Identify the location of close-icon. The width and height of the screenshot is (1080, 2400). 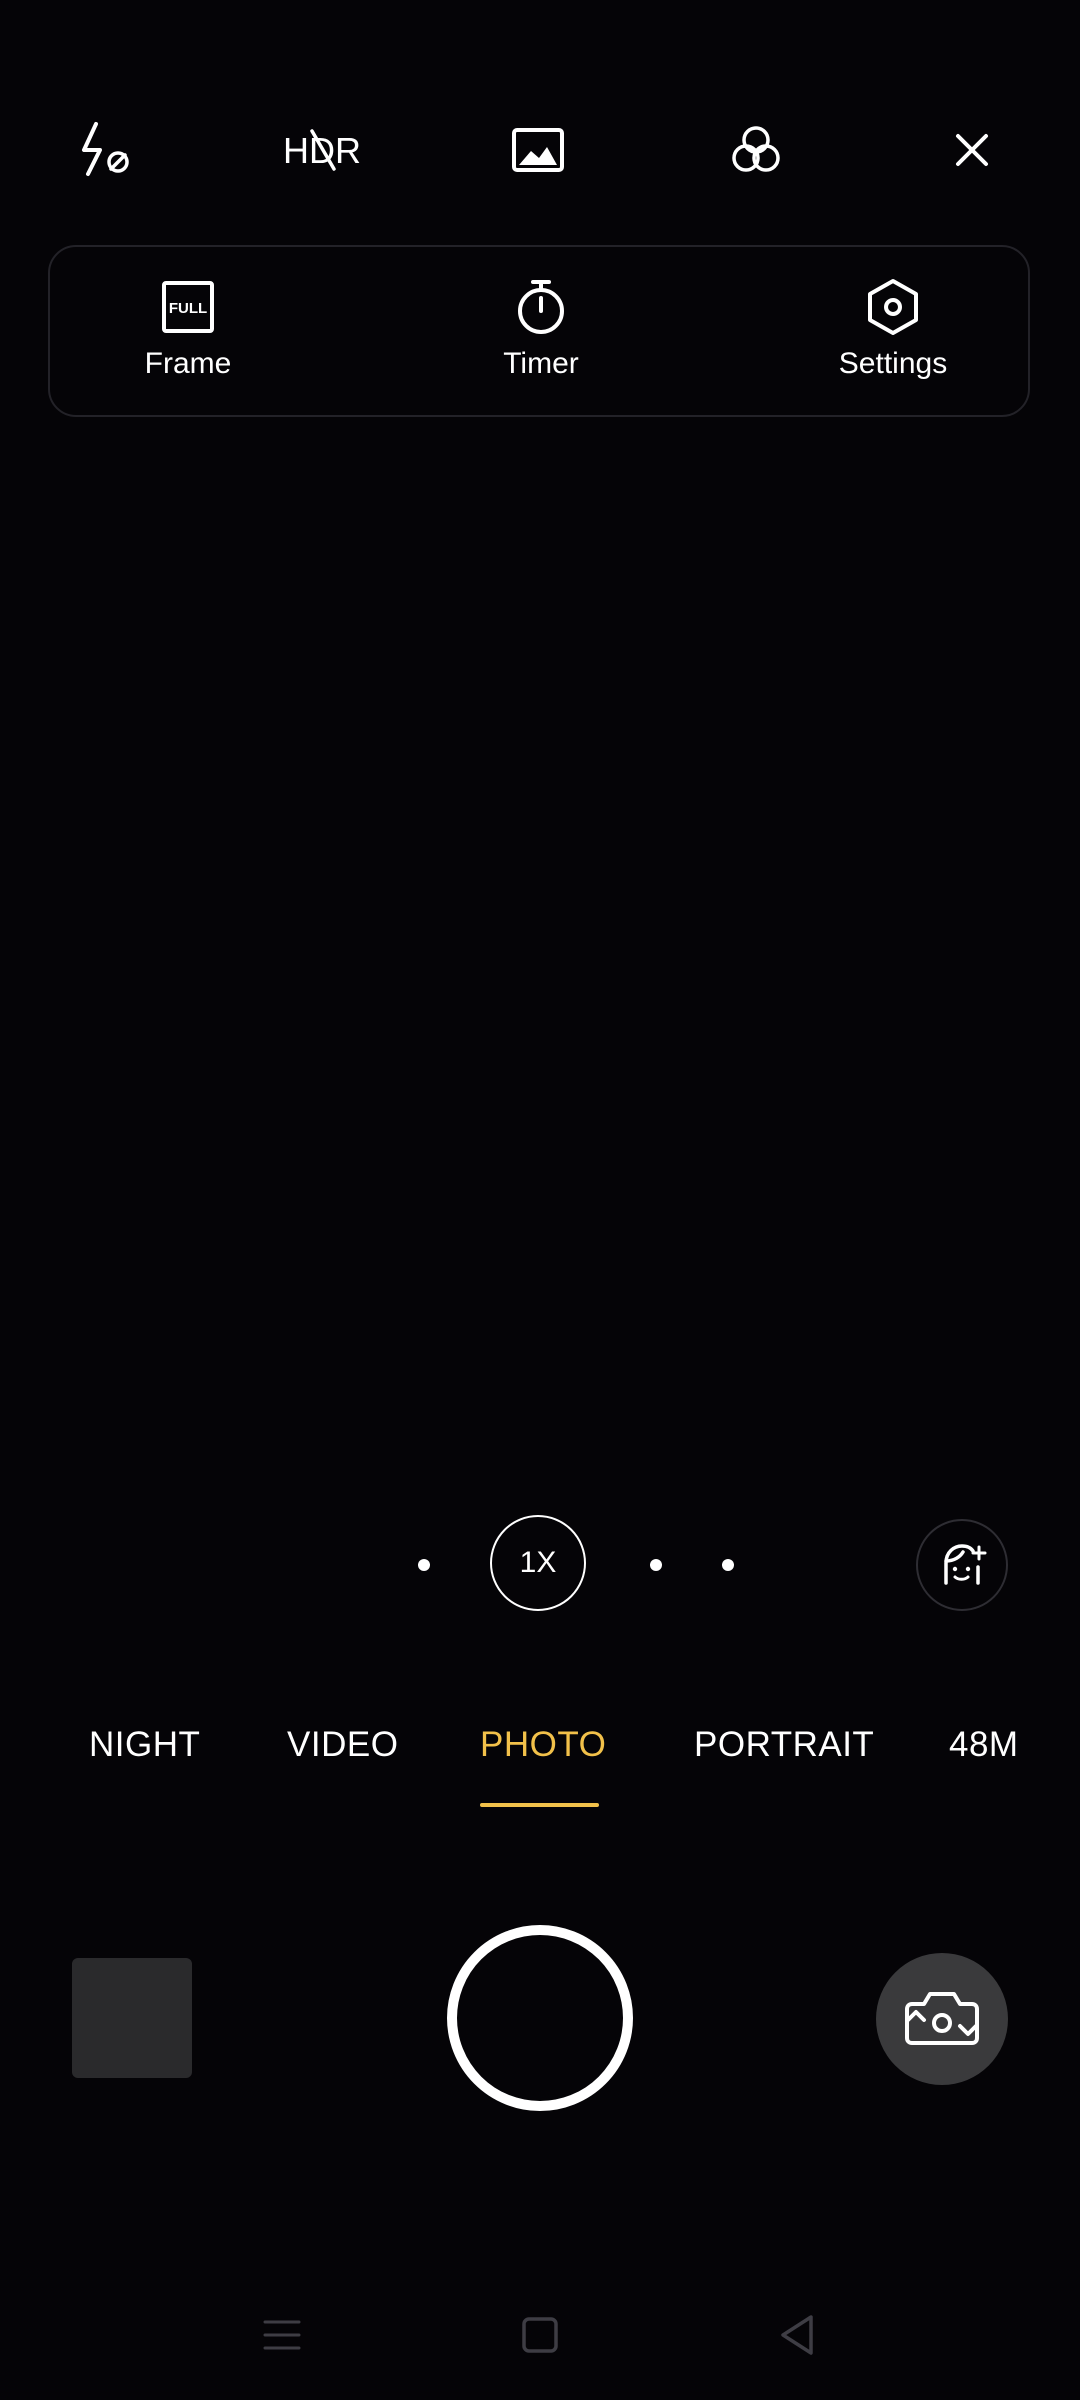
(972, 150).